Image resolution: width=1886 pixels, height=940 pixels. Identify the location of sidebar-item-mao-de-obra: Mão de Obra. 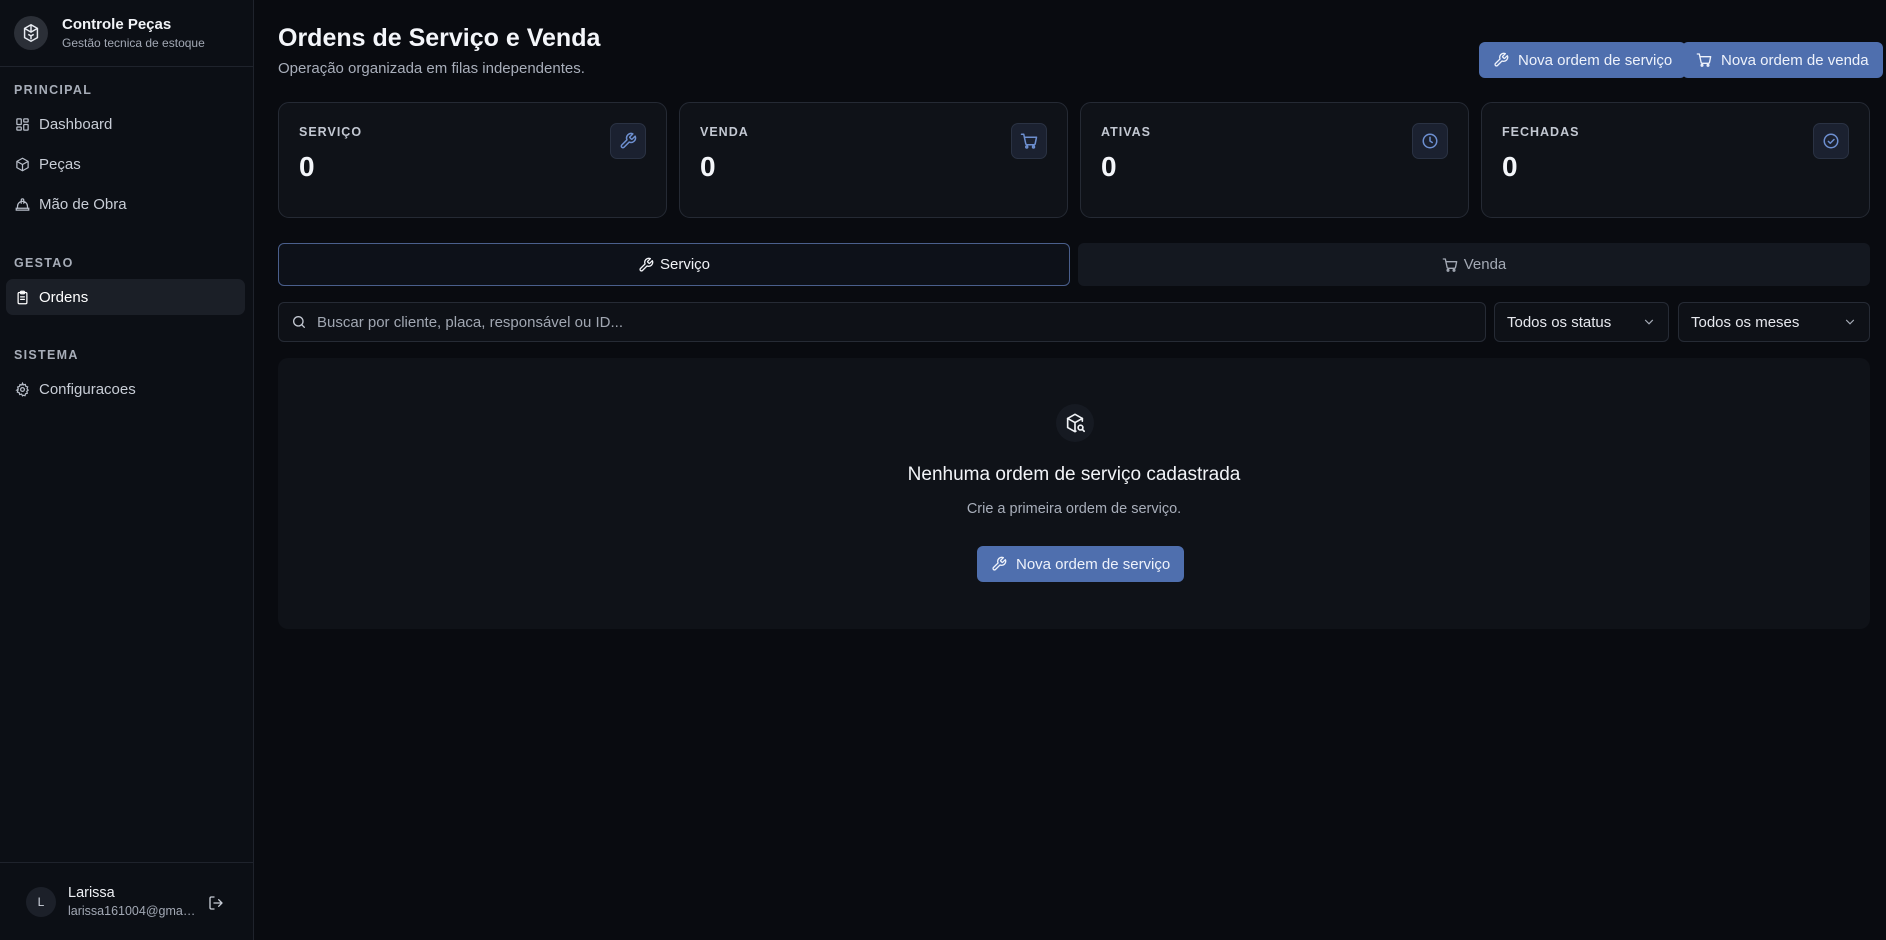
(125, 204).